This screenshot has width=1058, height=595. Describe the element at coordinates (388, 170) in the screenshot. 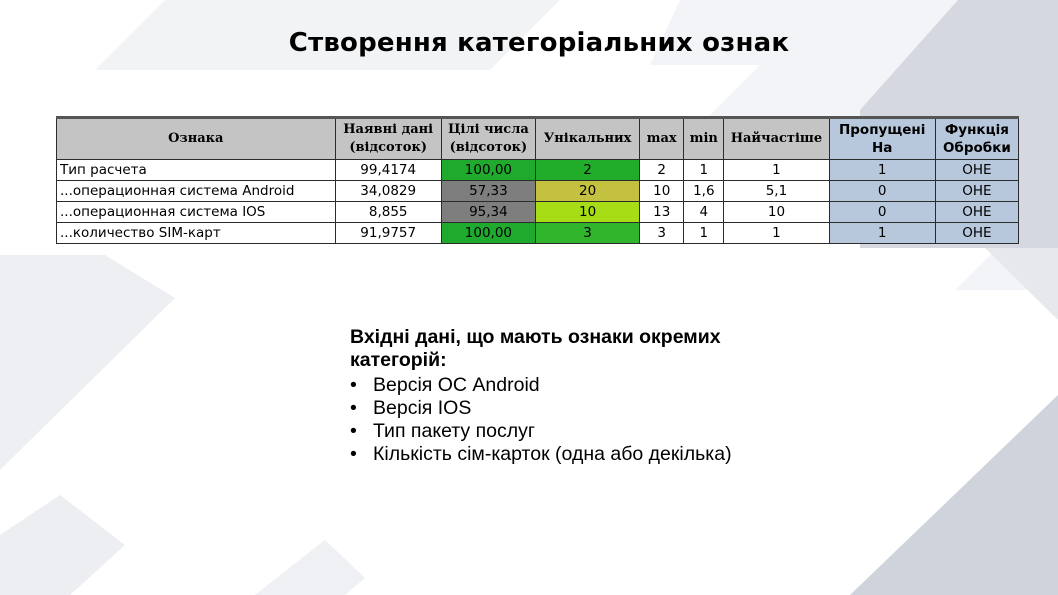

I see `cell-available: 99,4174` at that location.